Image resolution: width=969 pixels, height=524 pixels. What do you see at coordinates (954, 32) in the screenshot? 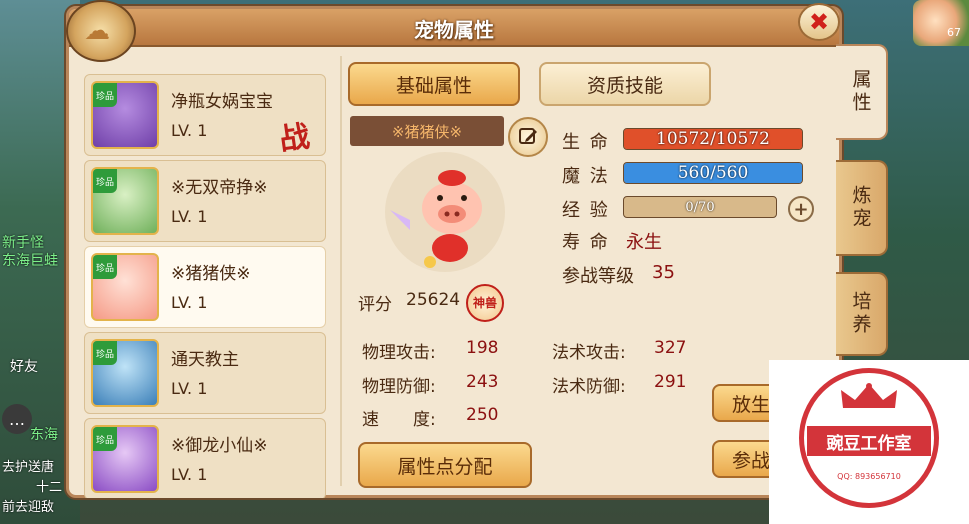
I see `player-level: 67` at bounding box center [954, 32].